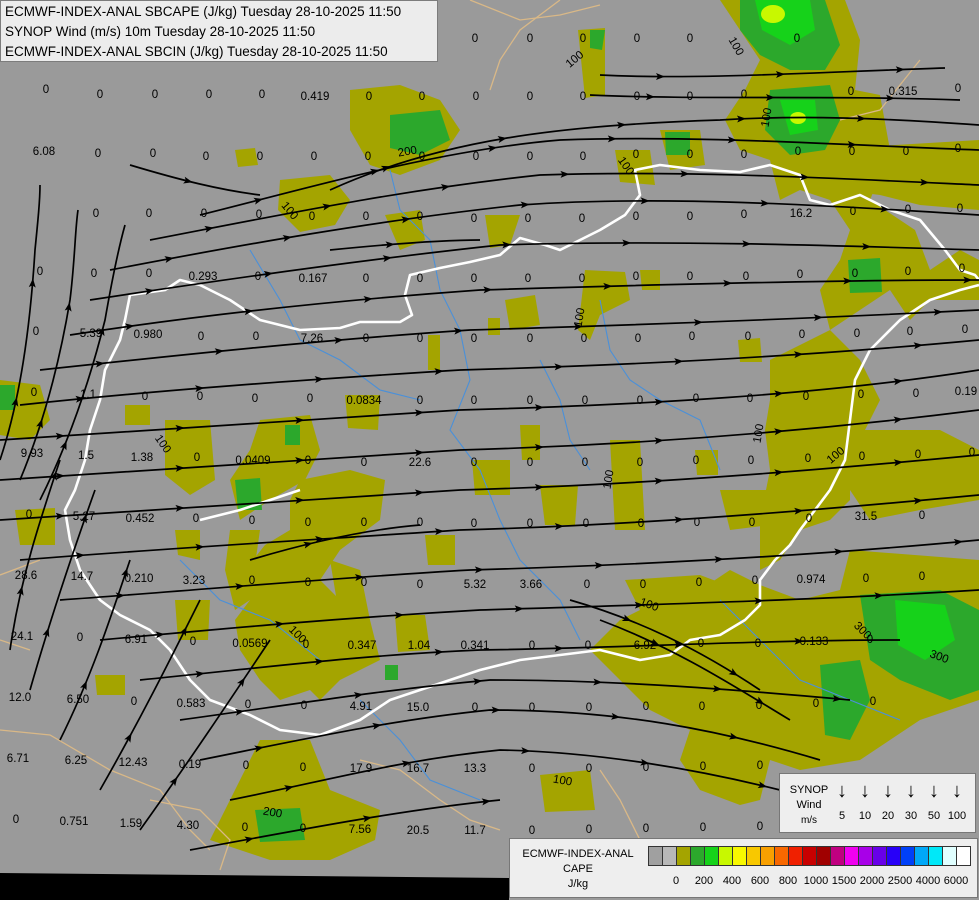 The image size is (979, 900). Describe the element at coordinates (531, 585) in the screenshot. I see `sbcin-value: 3.66` at that location.